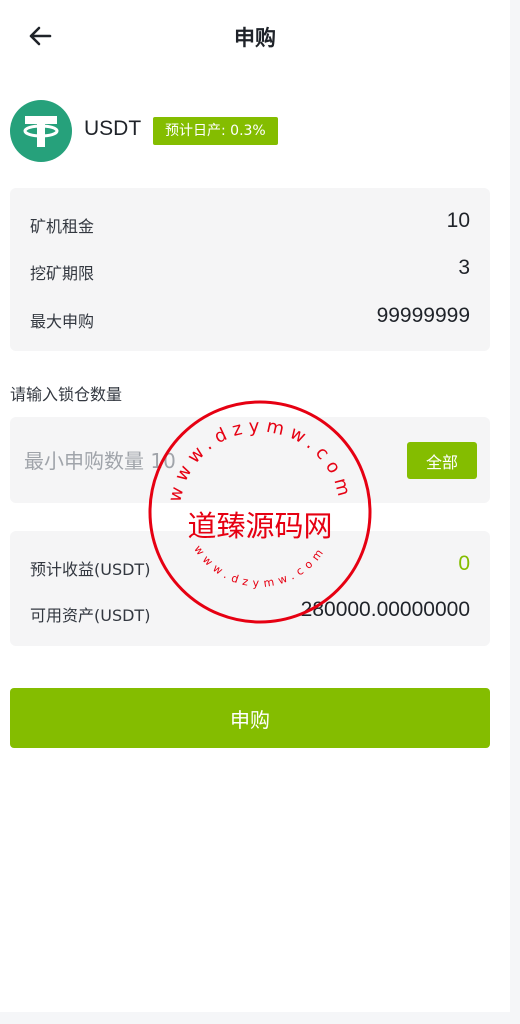 The image size is (520, 1024). I want to click on page-title: 申购, so click(255, 38).